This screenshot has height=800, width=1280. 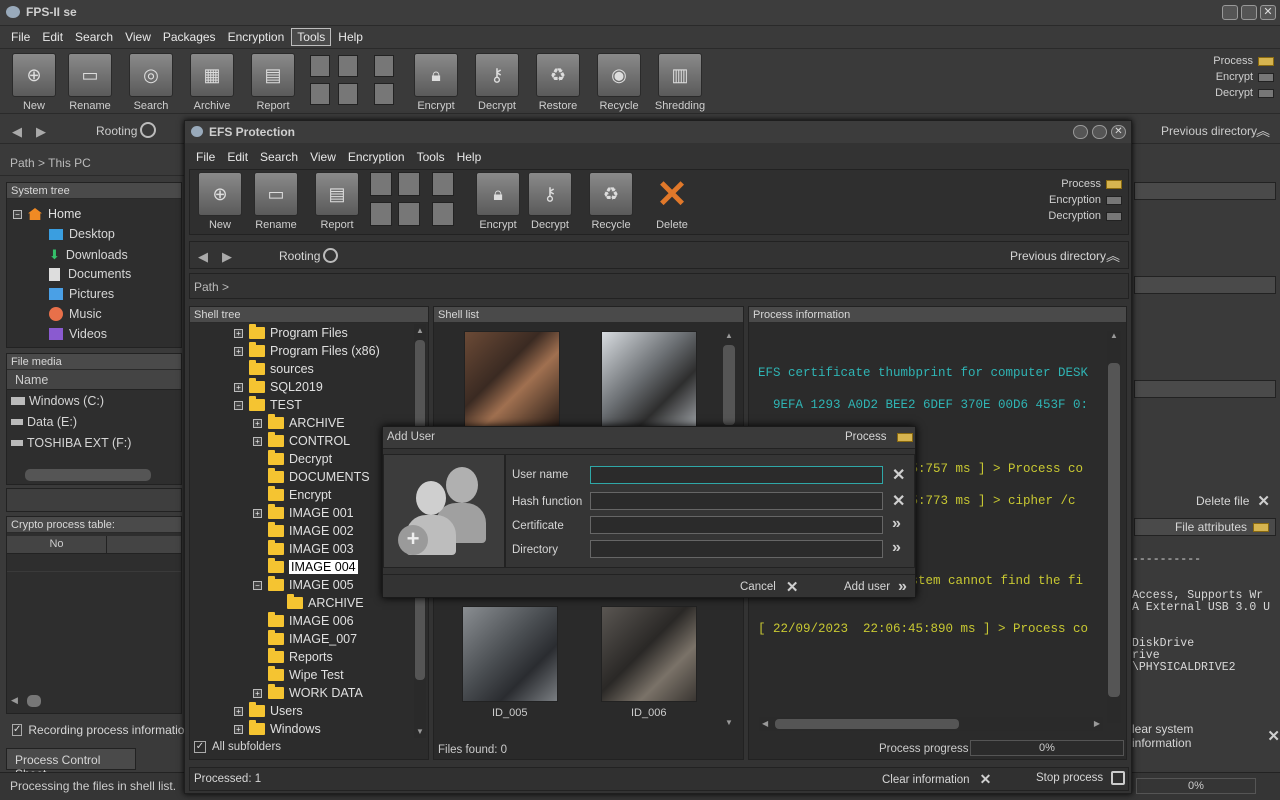 What do you see at coordinates (302, 351) in the screenshot?
I see `shell-tree-item: + Program Files (x86)` at bounding box center [302, 351].